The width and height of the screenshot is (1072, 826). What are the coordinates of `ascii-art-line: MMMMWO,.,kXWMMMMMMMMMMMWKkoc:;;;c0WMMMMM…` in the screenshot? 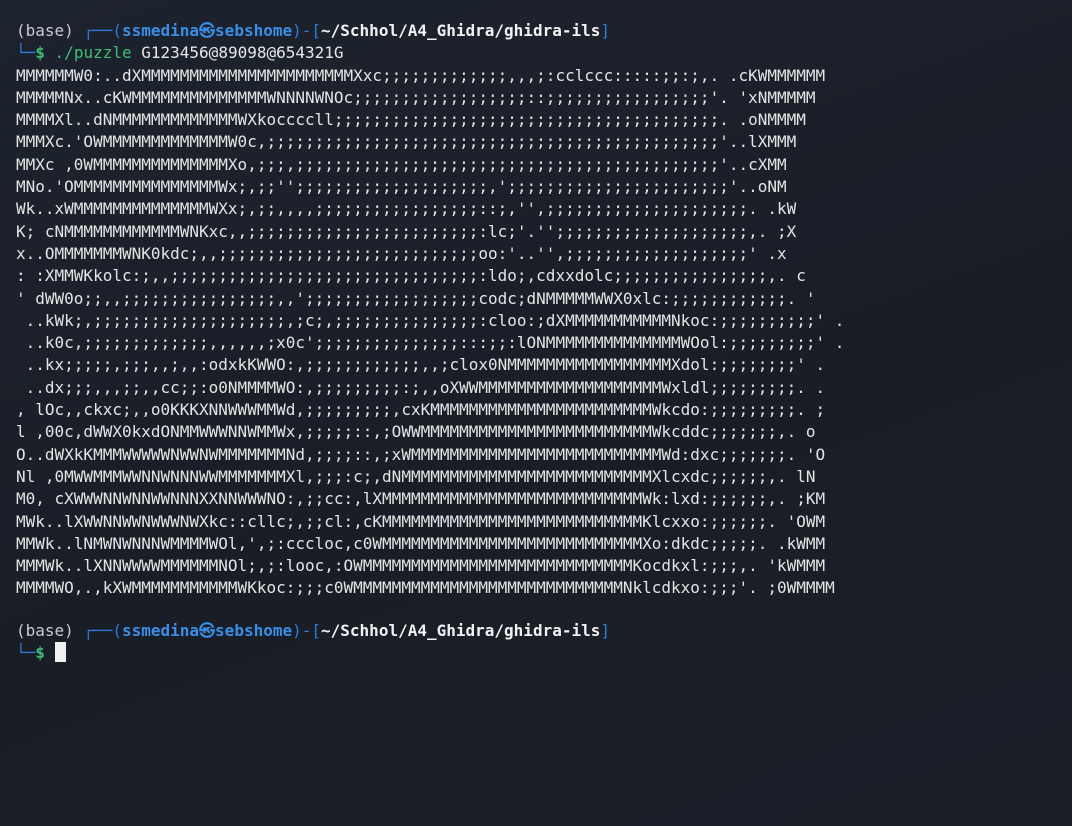 It's located at (425, 588).